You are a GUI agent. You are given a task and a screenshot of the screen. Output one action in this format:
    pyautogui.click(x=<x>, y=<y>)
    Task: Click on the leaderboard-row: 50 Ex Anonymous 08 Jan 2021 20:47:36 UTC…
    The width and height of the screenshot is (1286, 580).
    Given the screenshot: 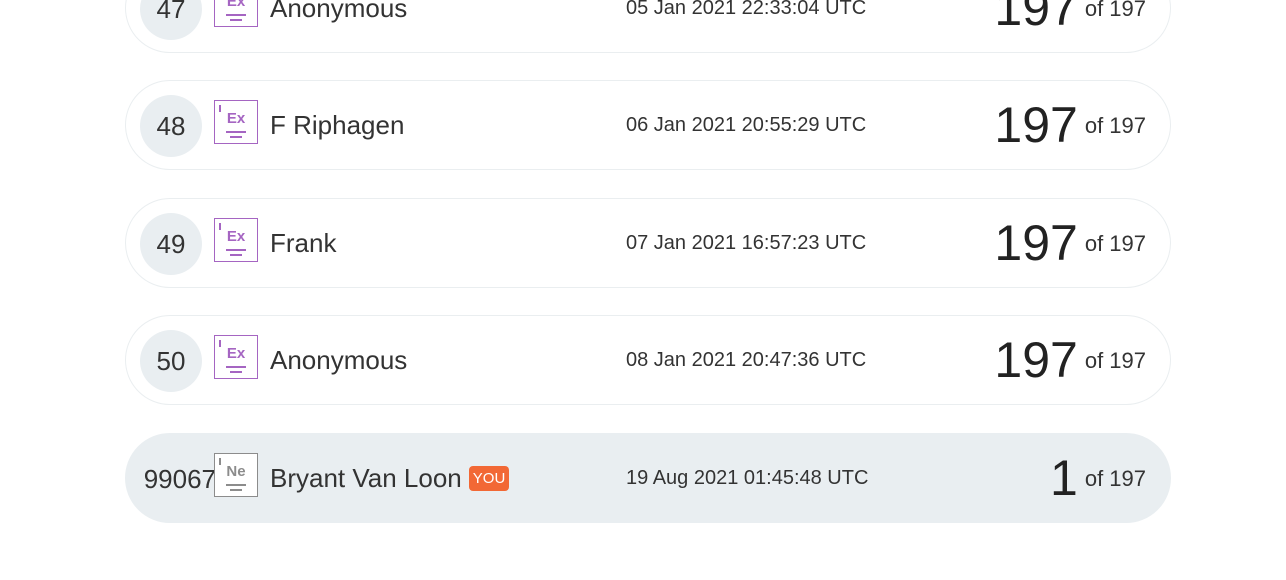 What is the action you would take?
    pyautogui.click(x=648, y=360)
    